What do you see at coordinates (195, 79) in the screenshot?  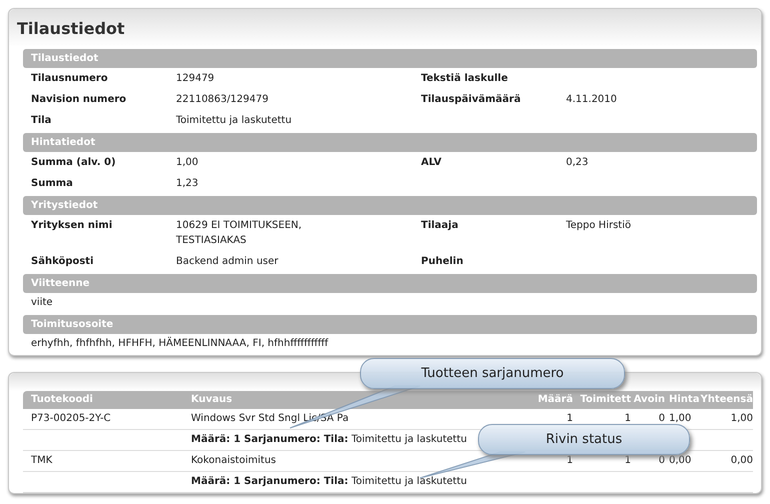 I see `field-value: 129479` at bounding box center [195, 79].